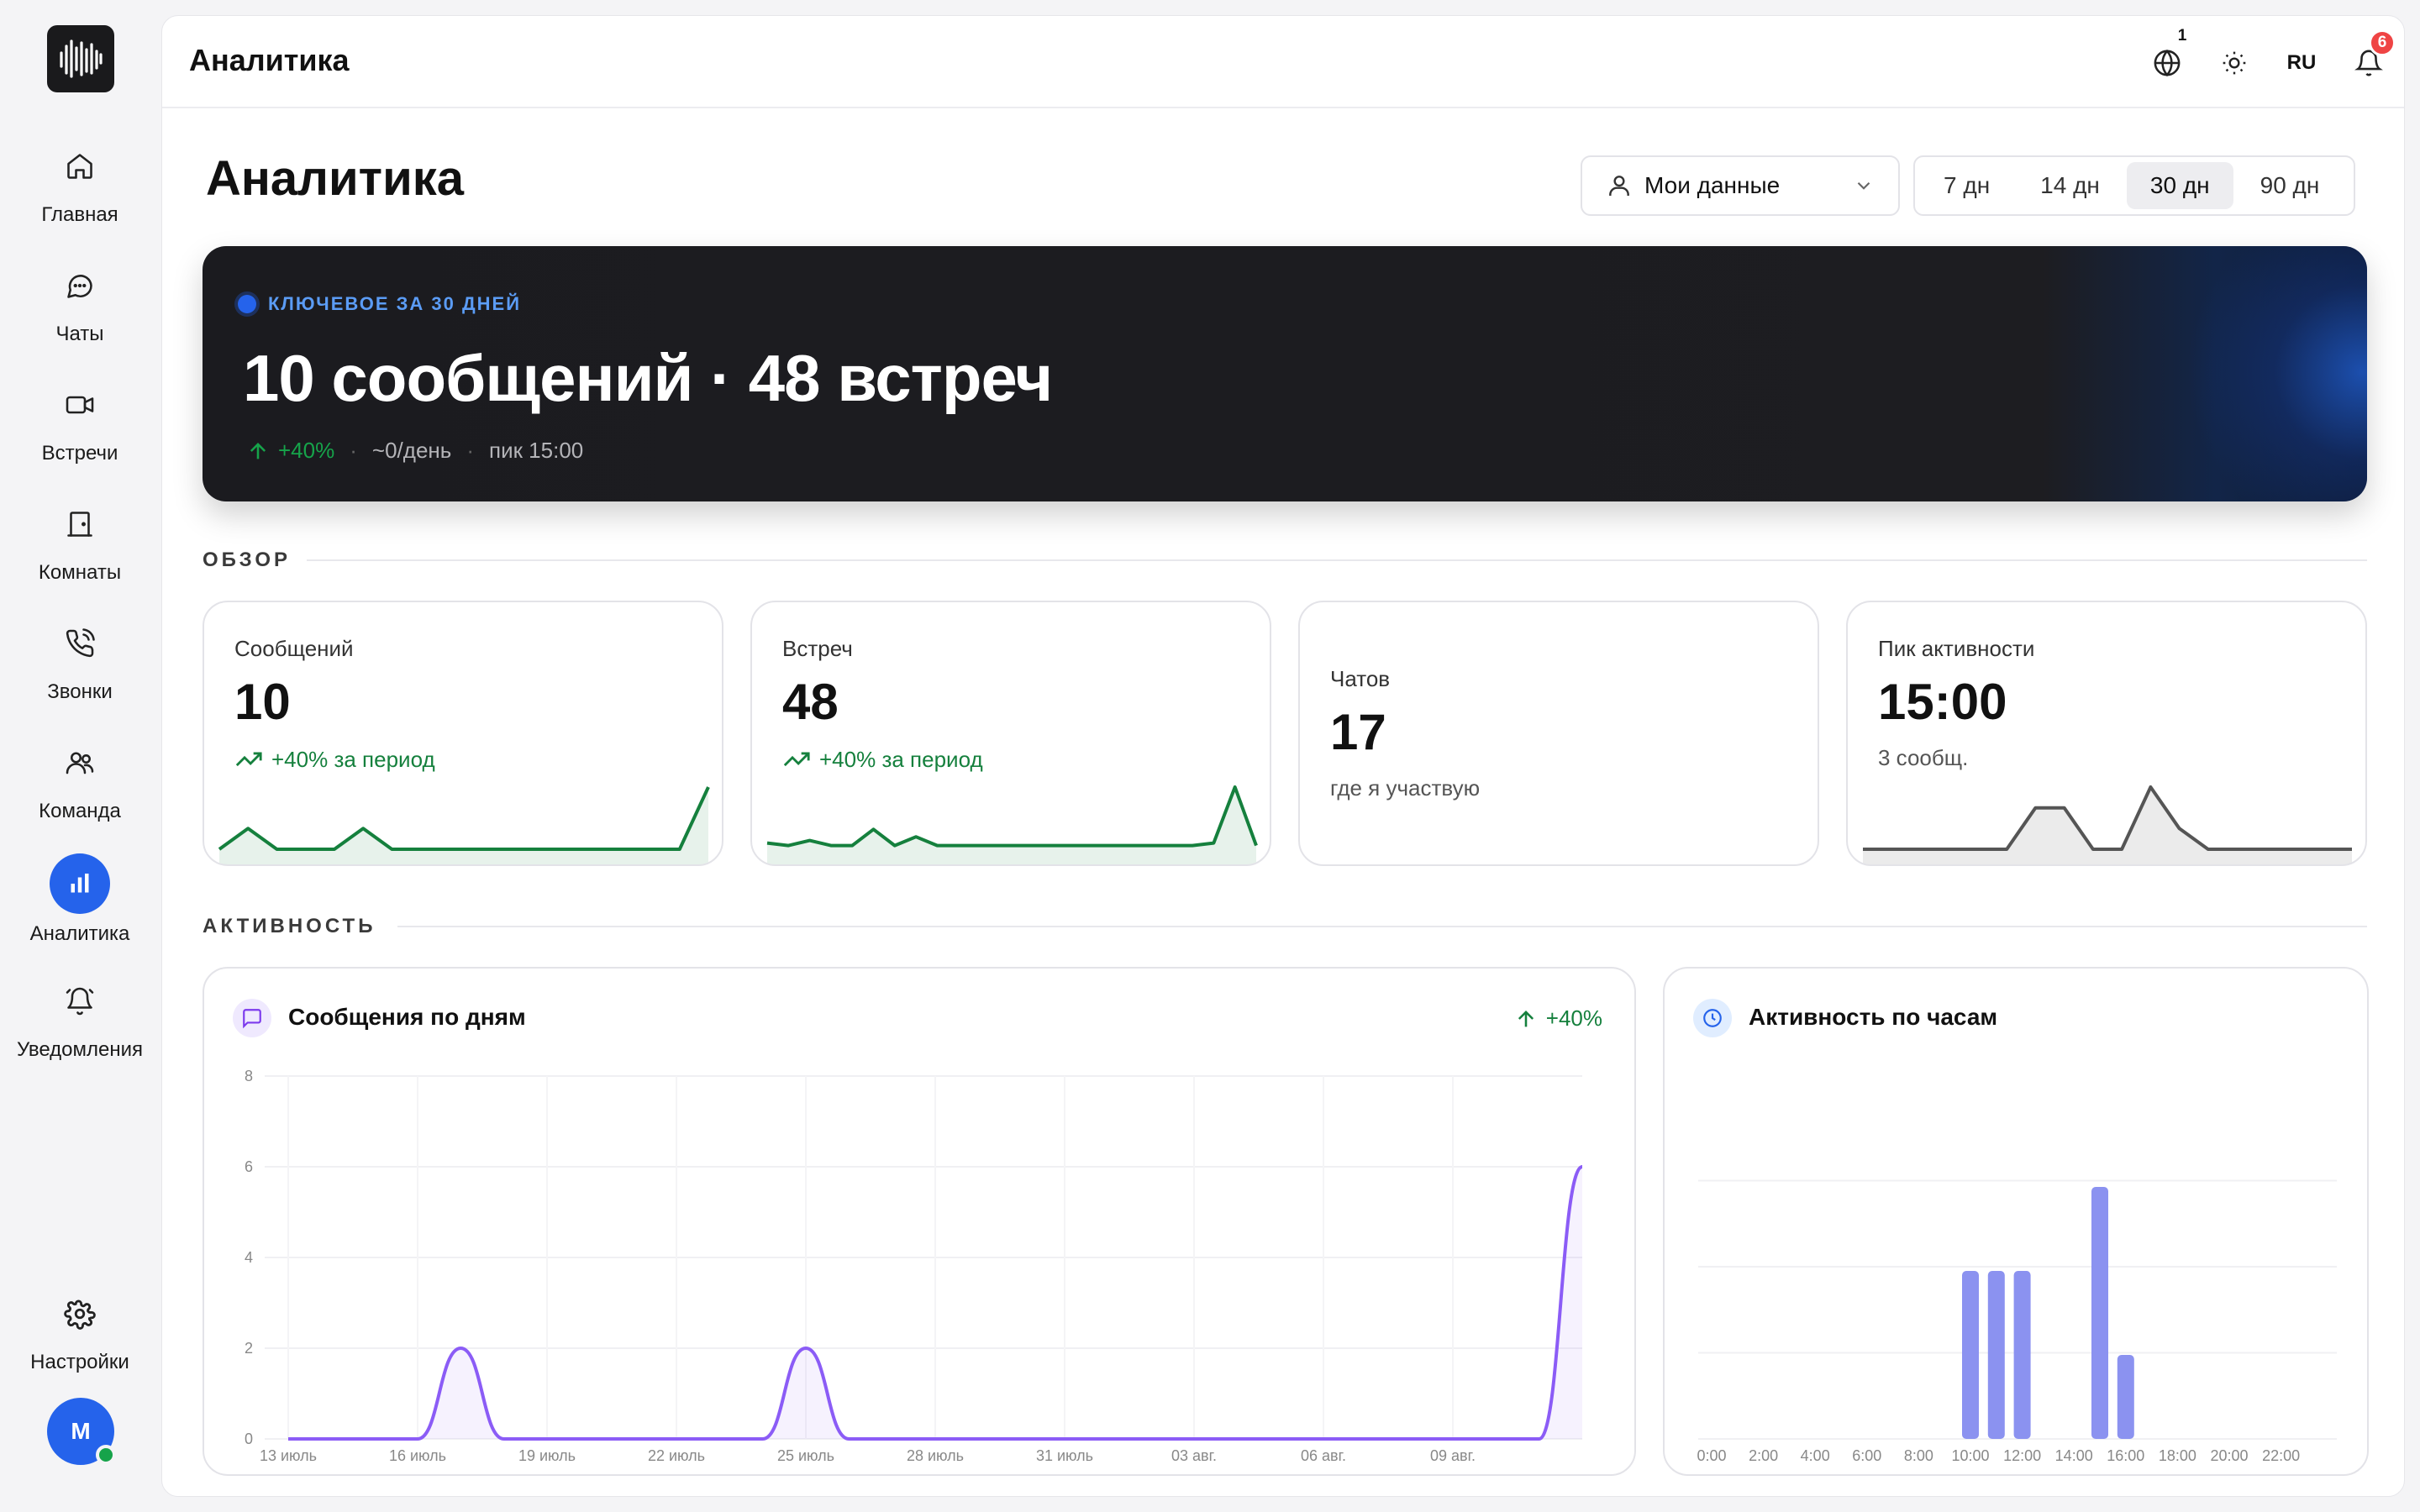  Describe the element at coordinates (80, 1027) in the screenshot. I see `sidebar-item-bell: Уведомления` at that location.